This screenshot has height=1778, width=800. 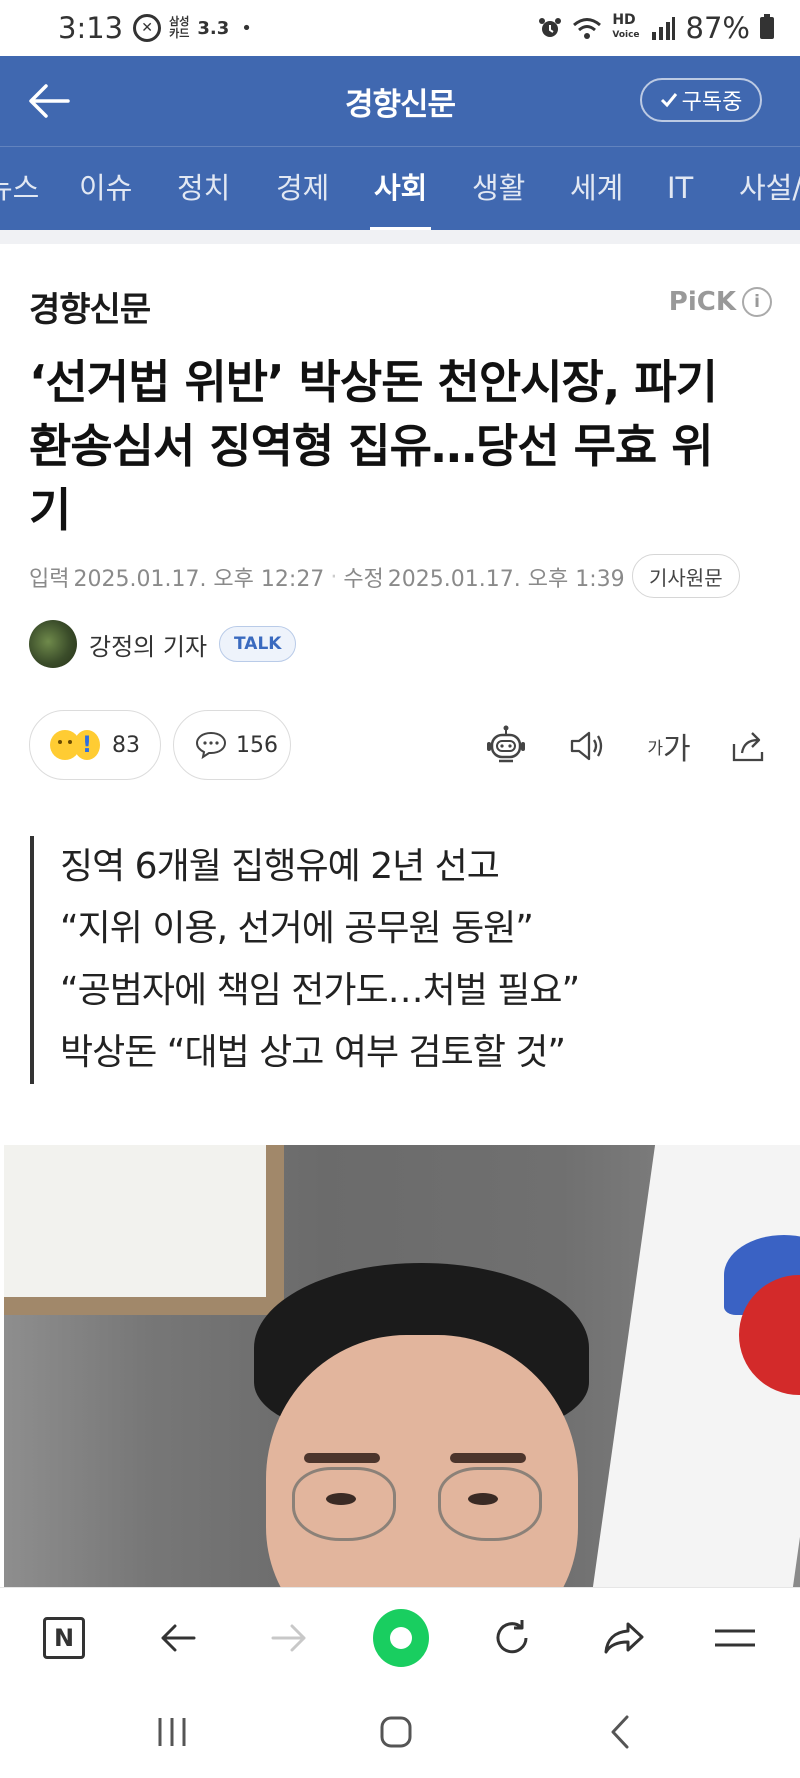 What do you see at coordinates (712, 102) in the screenshot?
I see `subscribe-label: 구독중` at bounding box center [712, 102].